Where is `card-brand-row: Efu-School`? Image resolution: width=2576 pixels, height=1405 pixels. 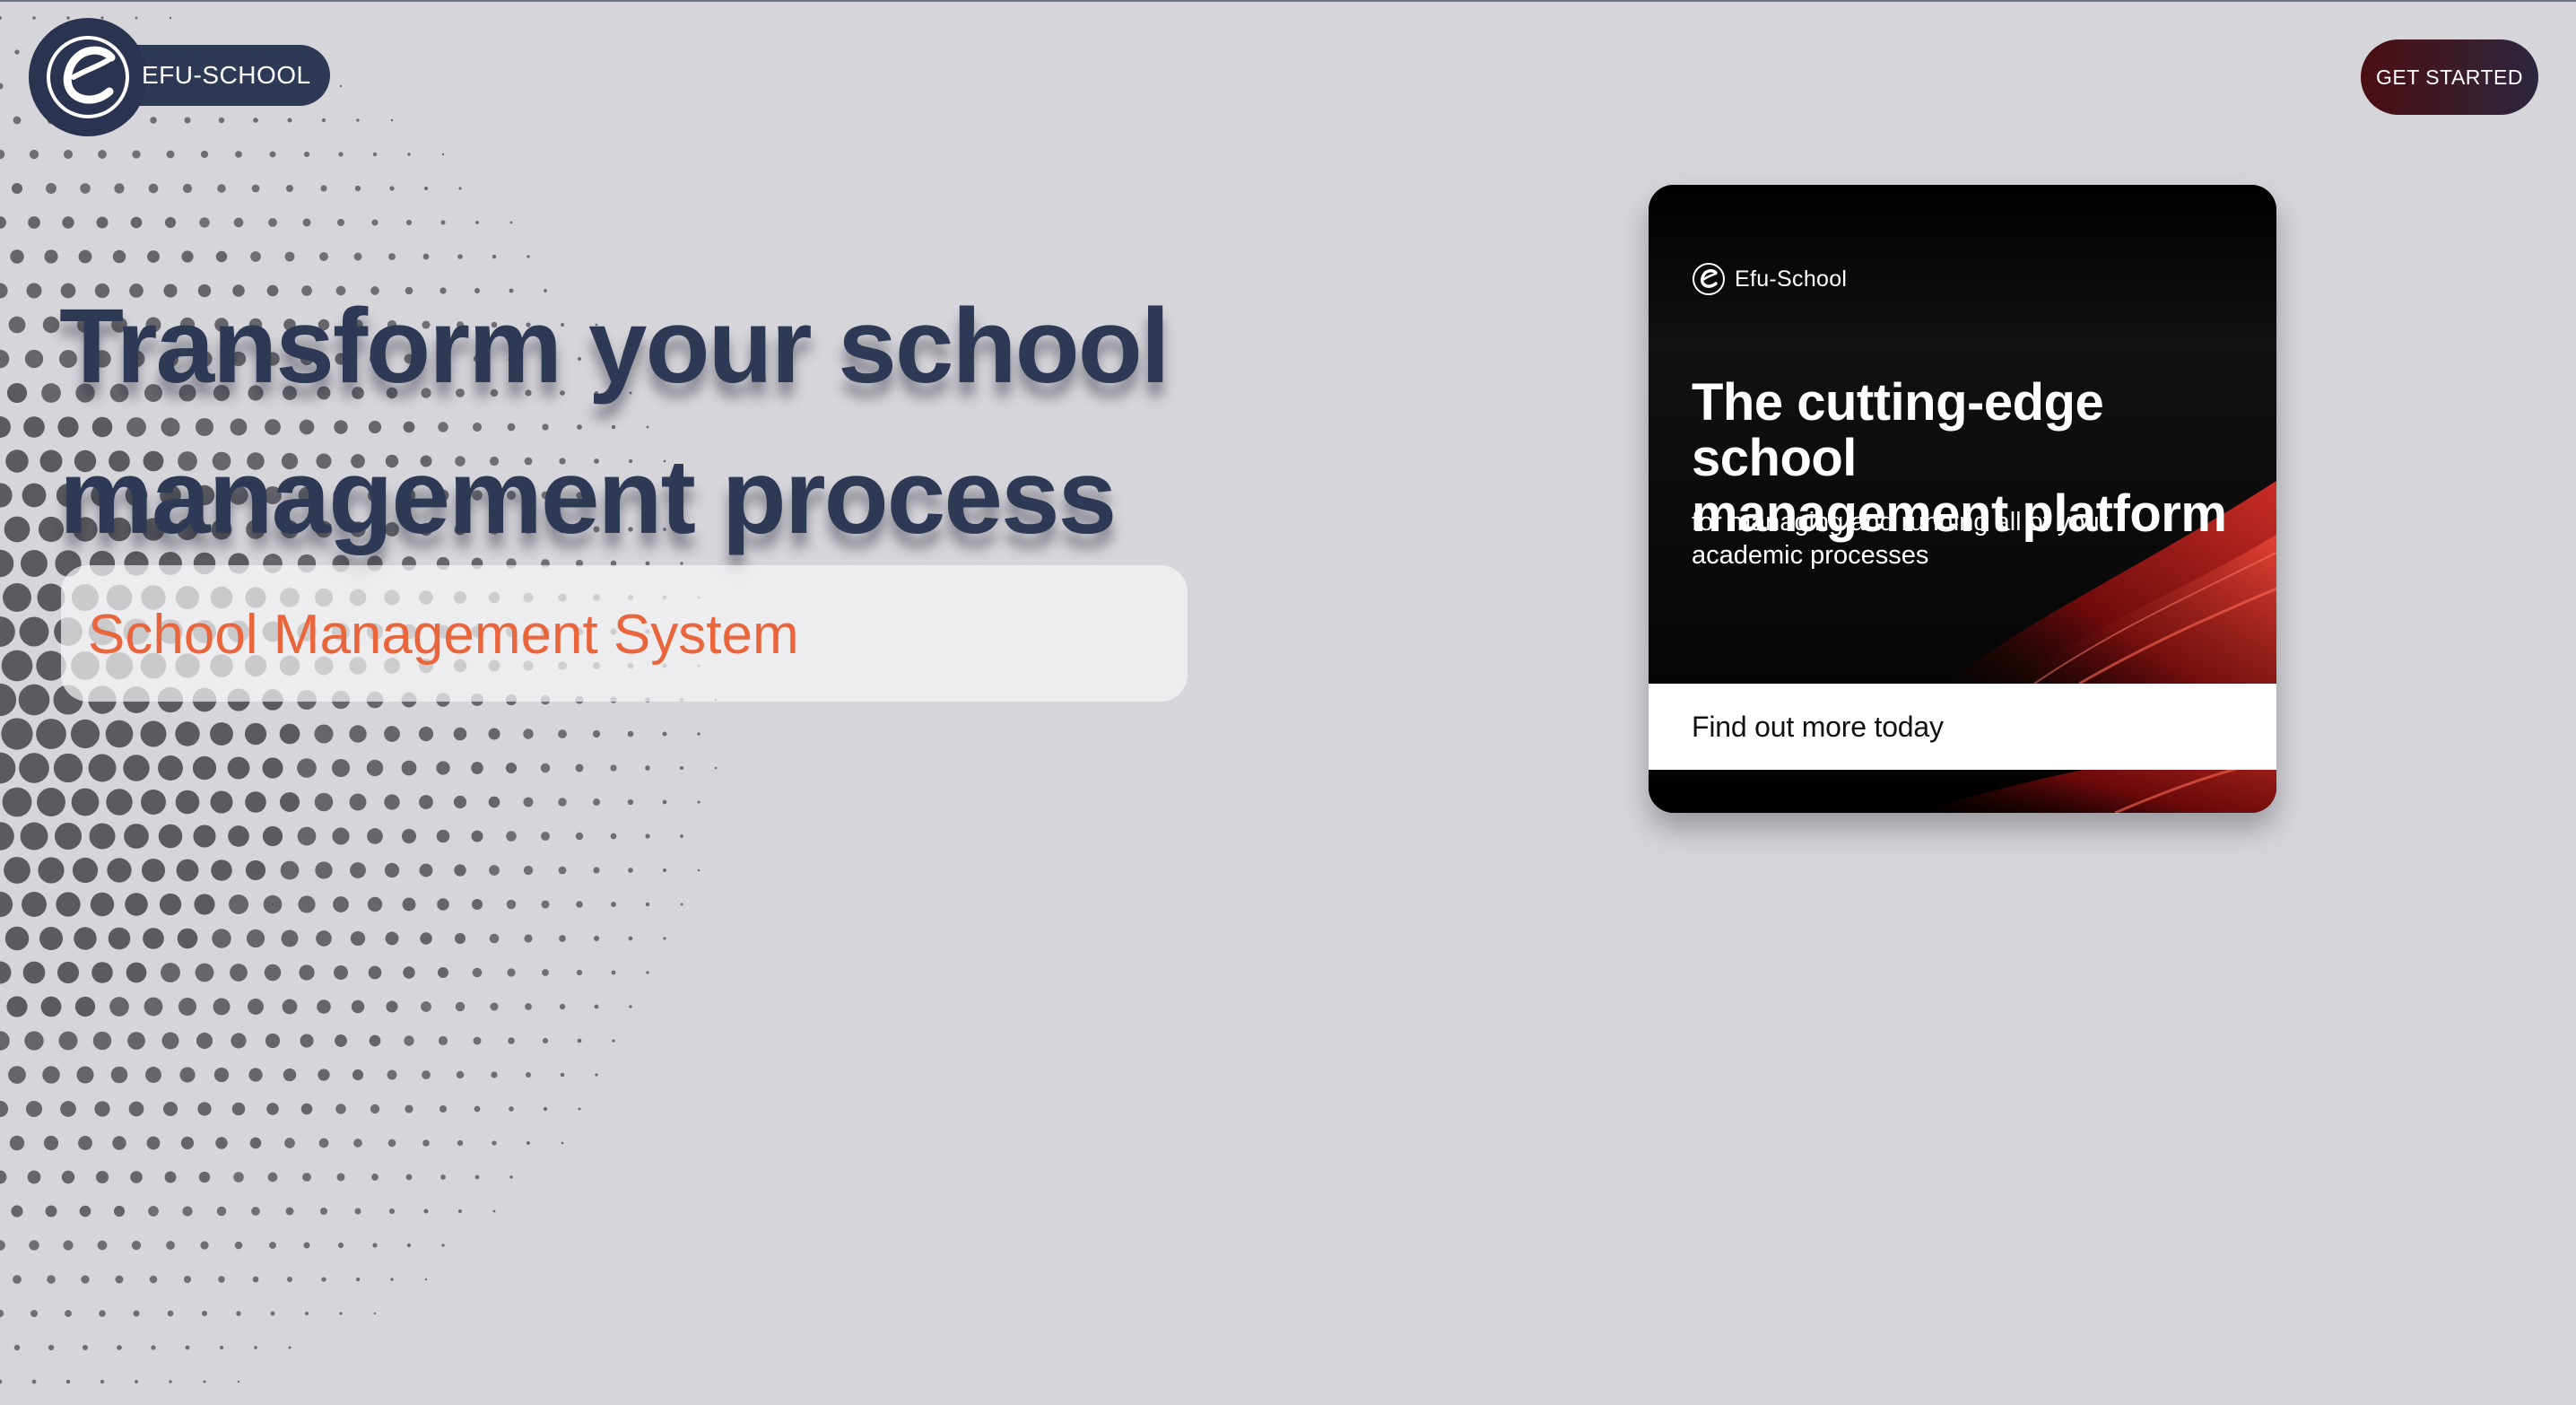 card-brand-row: Efu-School is located at coordinates (1769, 279).